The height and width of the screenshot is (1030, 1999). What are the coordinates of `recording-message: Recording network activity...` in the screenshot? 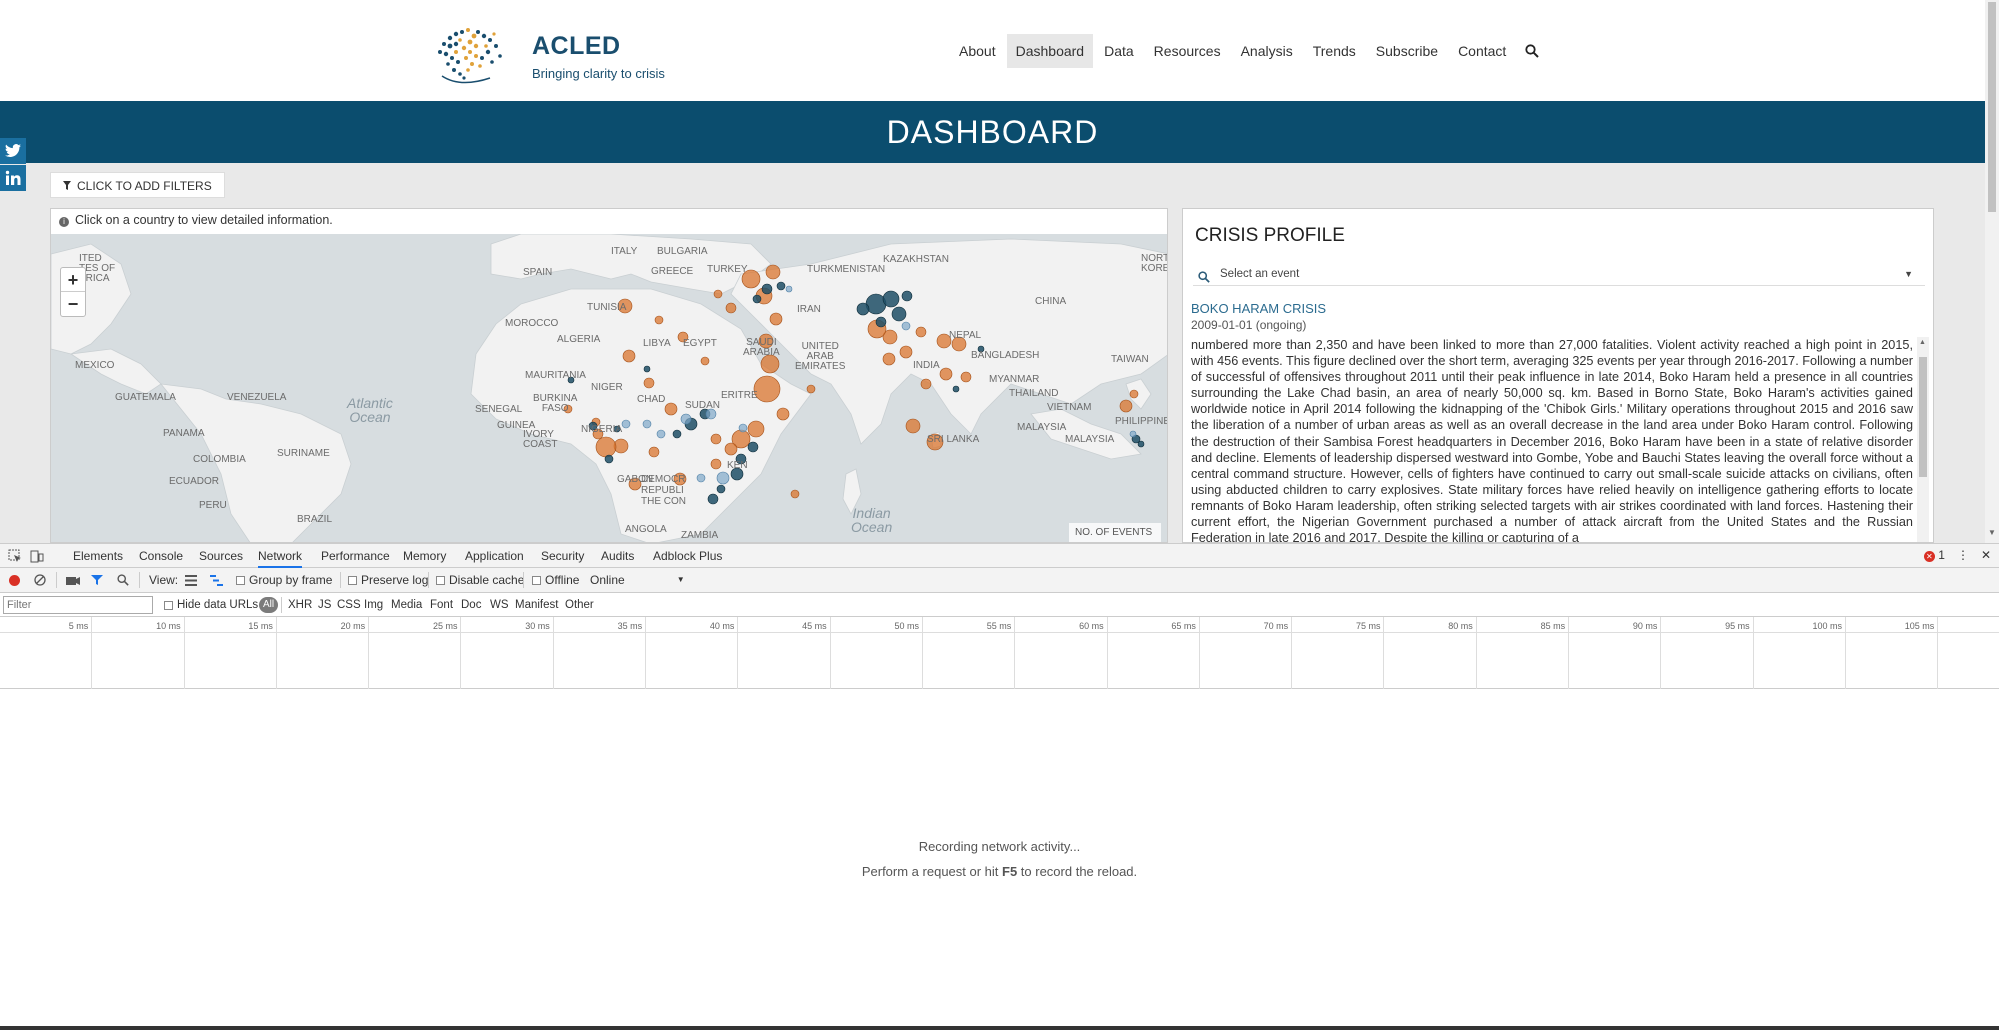 It's located at (999, 846).